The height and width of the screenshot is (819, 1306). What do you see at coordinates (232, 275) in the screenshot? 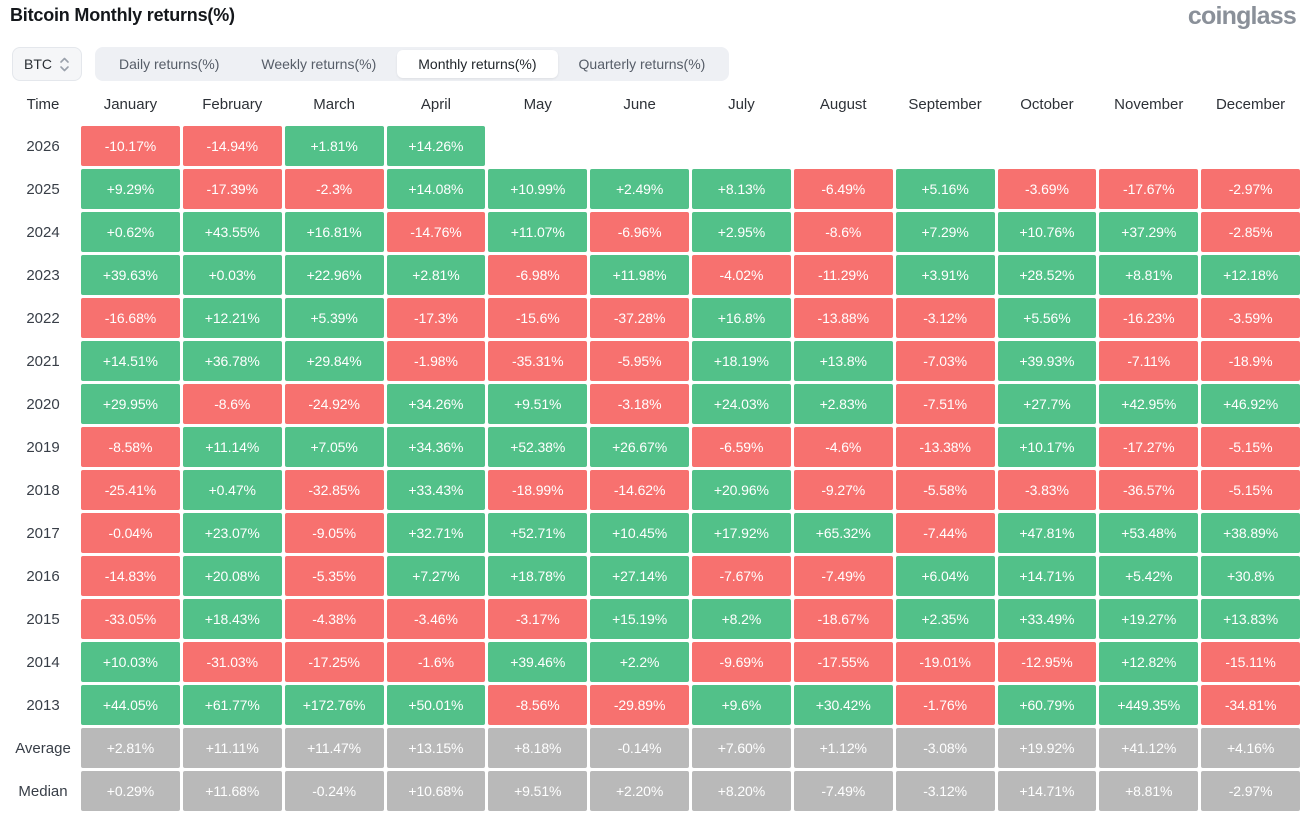
I see `return-cell: +0.03%` at bounding box center [232, 275].